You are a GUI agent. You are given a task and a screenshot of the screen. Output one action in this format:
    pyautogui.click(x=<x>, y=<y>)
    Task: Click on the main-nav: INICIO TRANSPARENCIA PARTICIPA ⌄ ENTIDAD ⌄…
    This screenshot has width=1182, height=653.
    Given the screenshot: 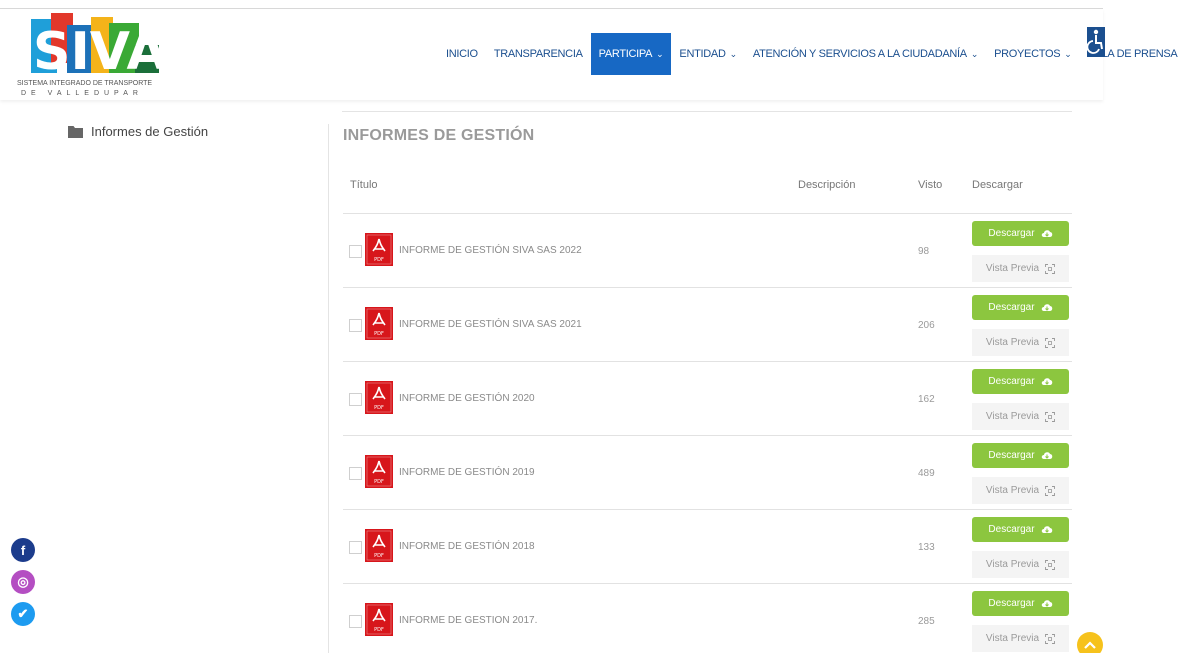 What is the action you would take?
    pyautogui.click(x=810, y=54)
    